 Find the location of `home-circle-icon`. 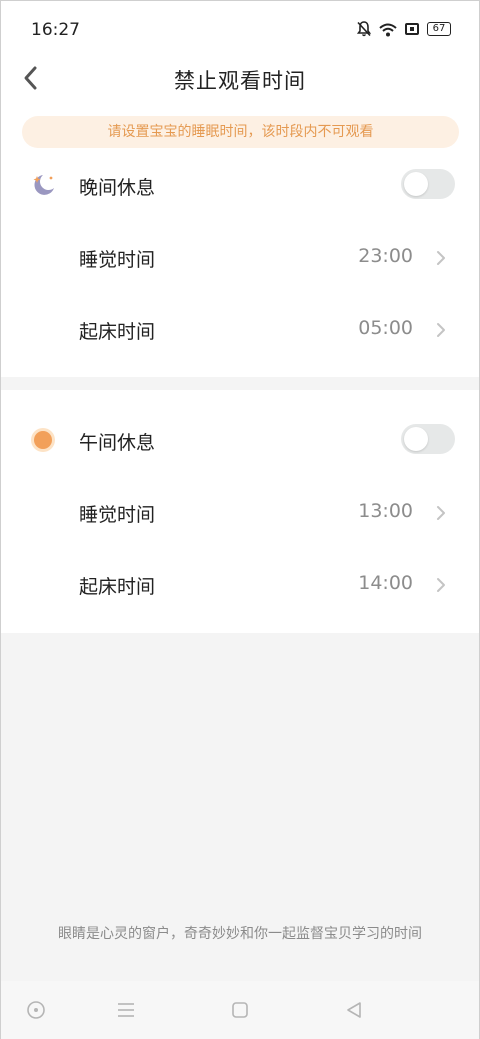

home-circle-icon is located at coordinates (36, 1010).